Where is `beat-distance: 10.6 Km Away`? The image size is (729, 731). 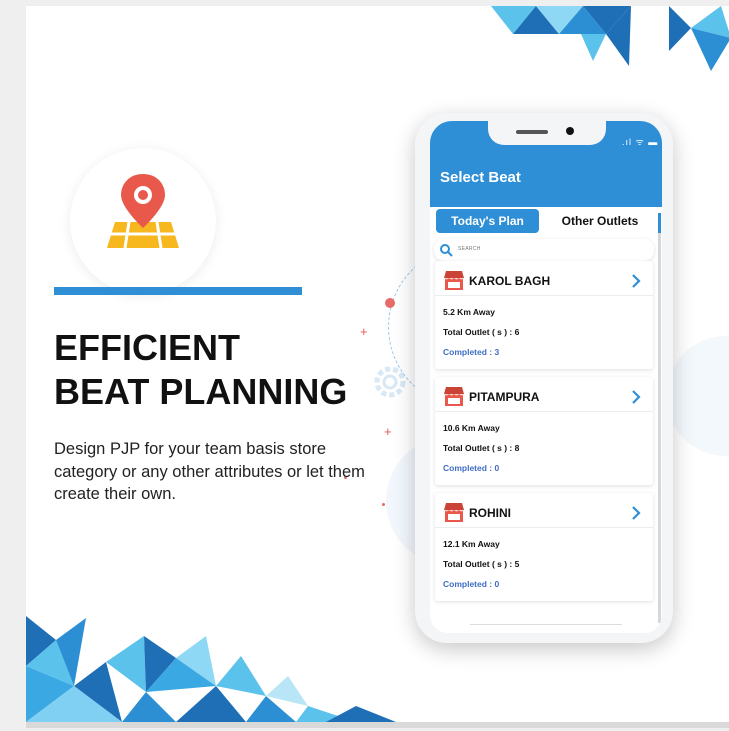 beat-distance: 10.6 Km Away is located at coordinates (471, 428).